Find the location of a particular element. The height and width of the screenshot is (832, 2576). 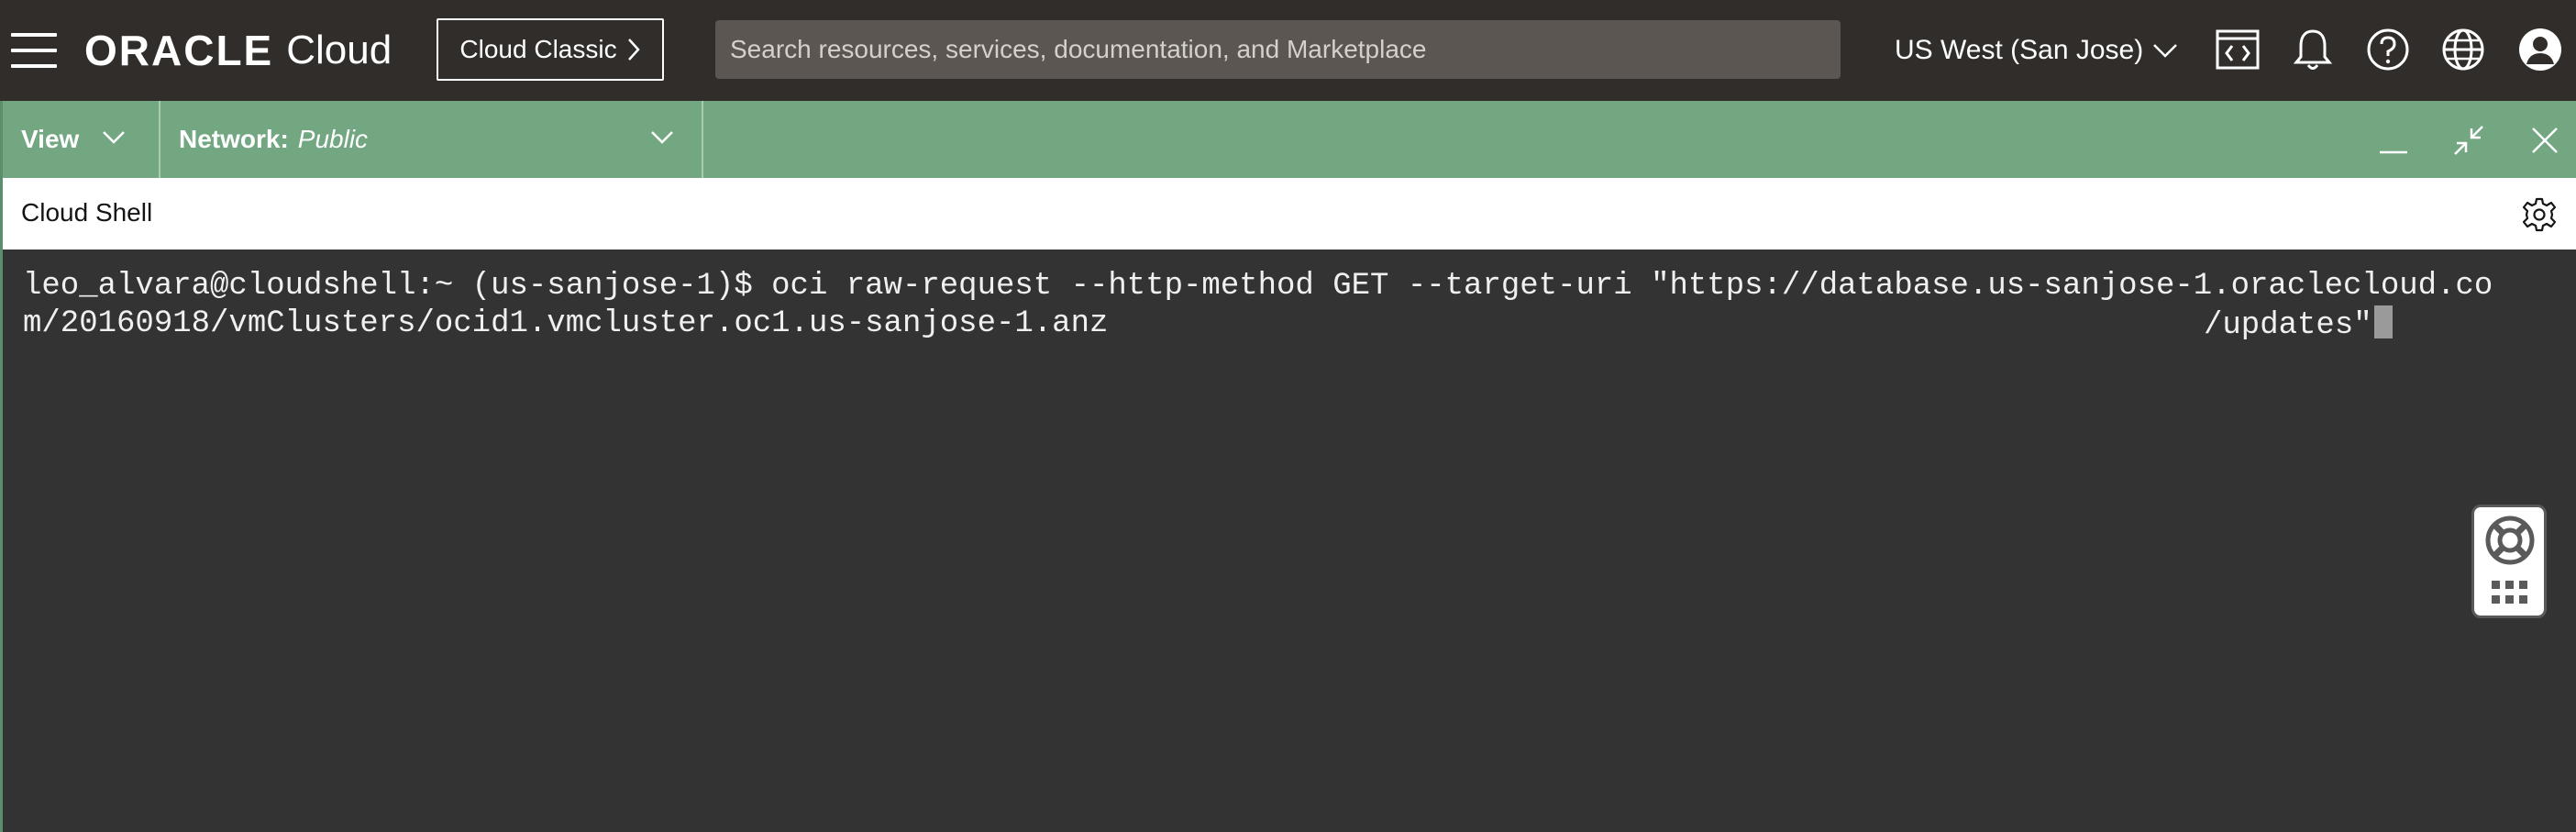

network-label: Network: is located at coordinates (234, 139).